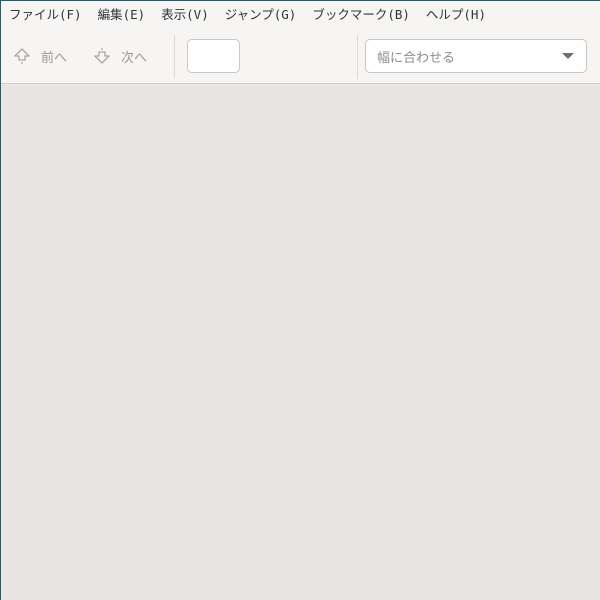 This screenshot has width=600, height=600. Describe the element at coordinates (361, 15) in the screenshot. I see `menu-bookmarks: ブックマーク(B)` at that location.